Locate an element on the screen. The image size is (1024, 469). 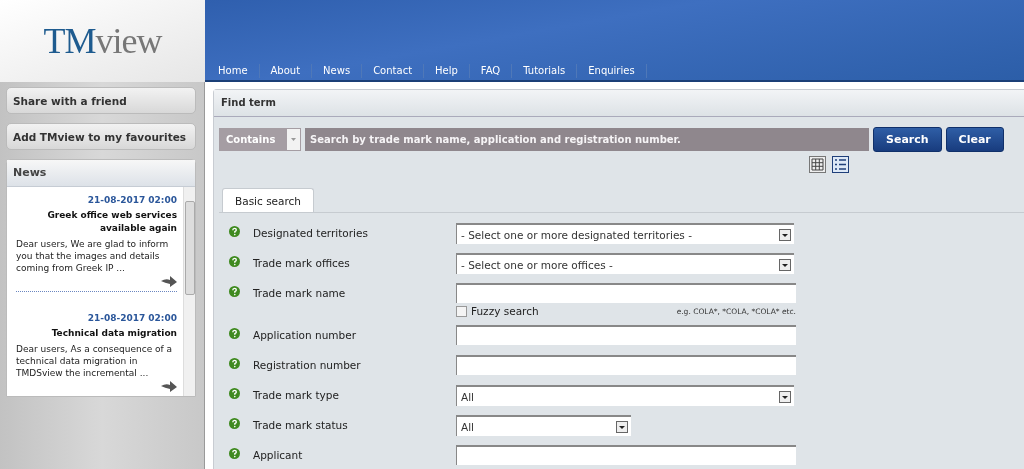
select-dropdown: - Select one or more designated territories - is located at coordinates (625, 233).